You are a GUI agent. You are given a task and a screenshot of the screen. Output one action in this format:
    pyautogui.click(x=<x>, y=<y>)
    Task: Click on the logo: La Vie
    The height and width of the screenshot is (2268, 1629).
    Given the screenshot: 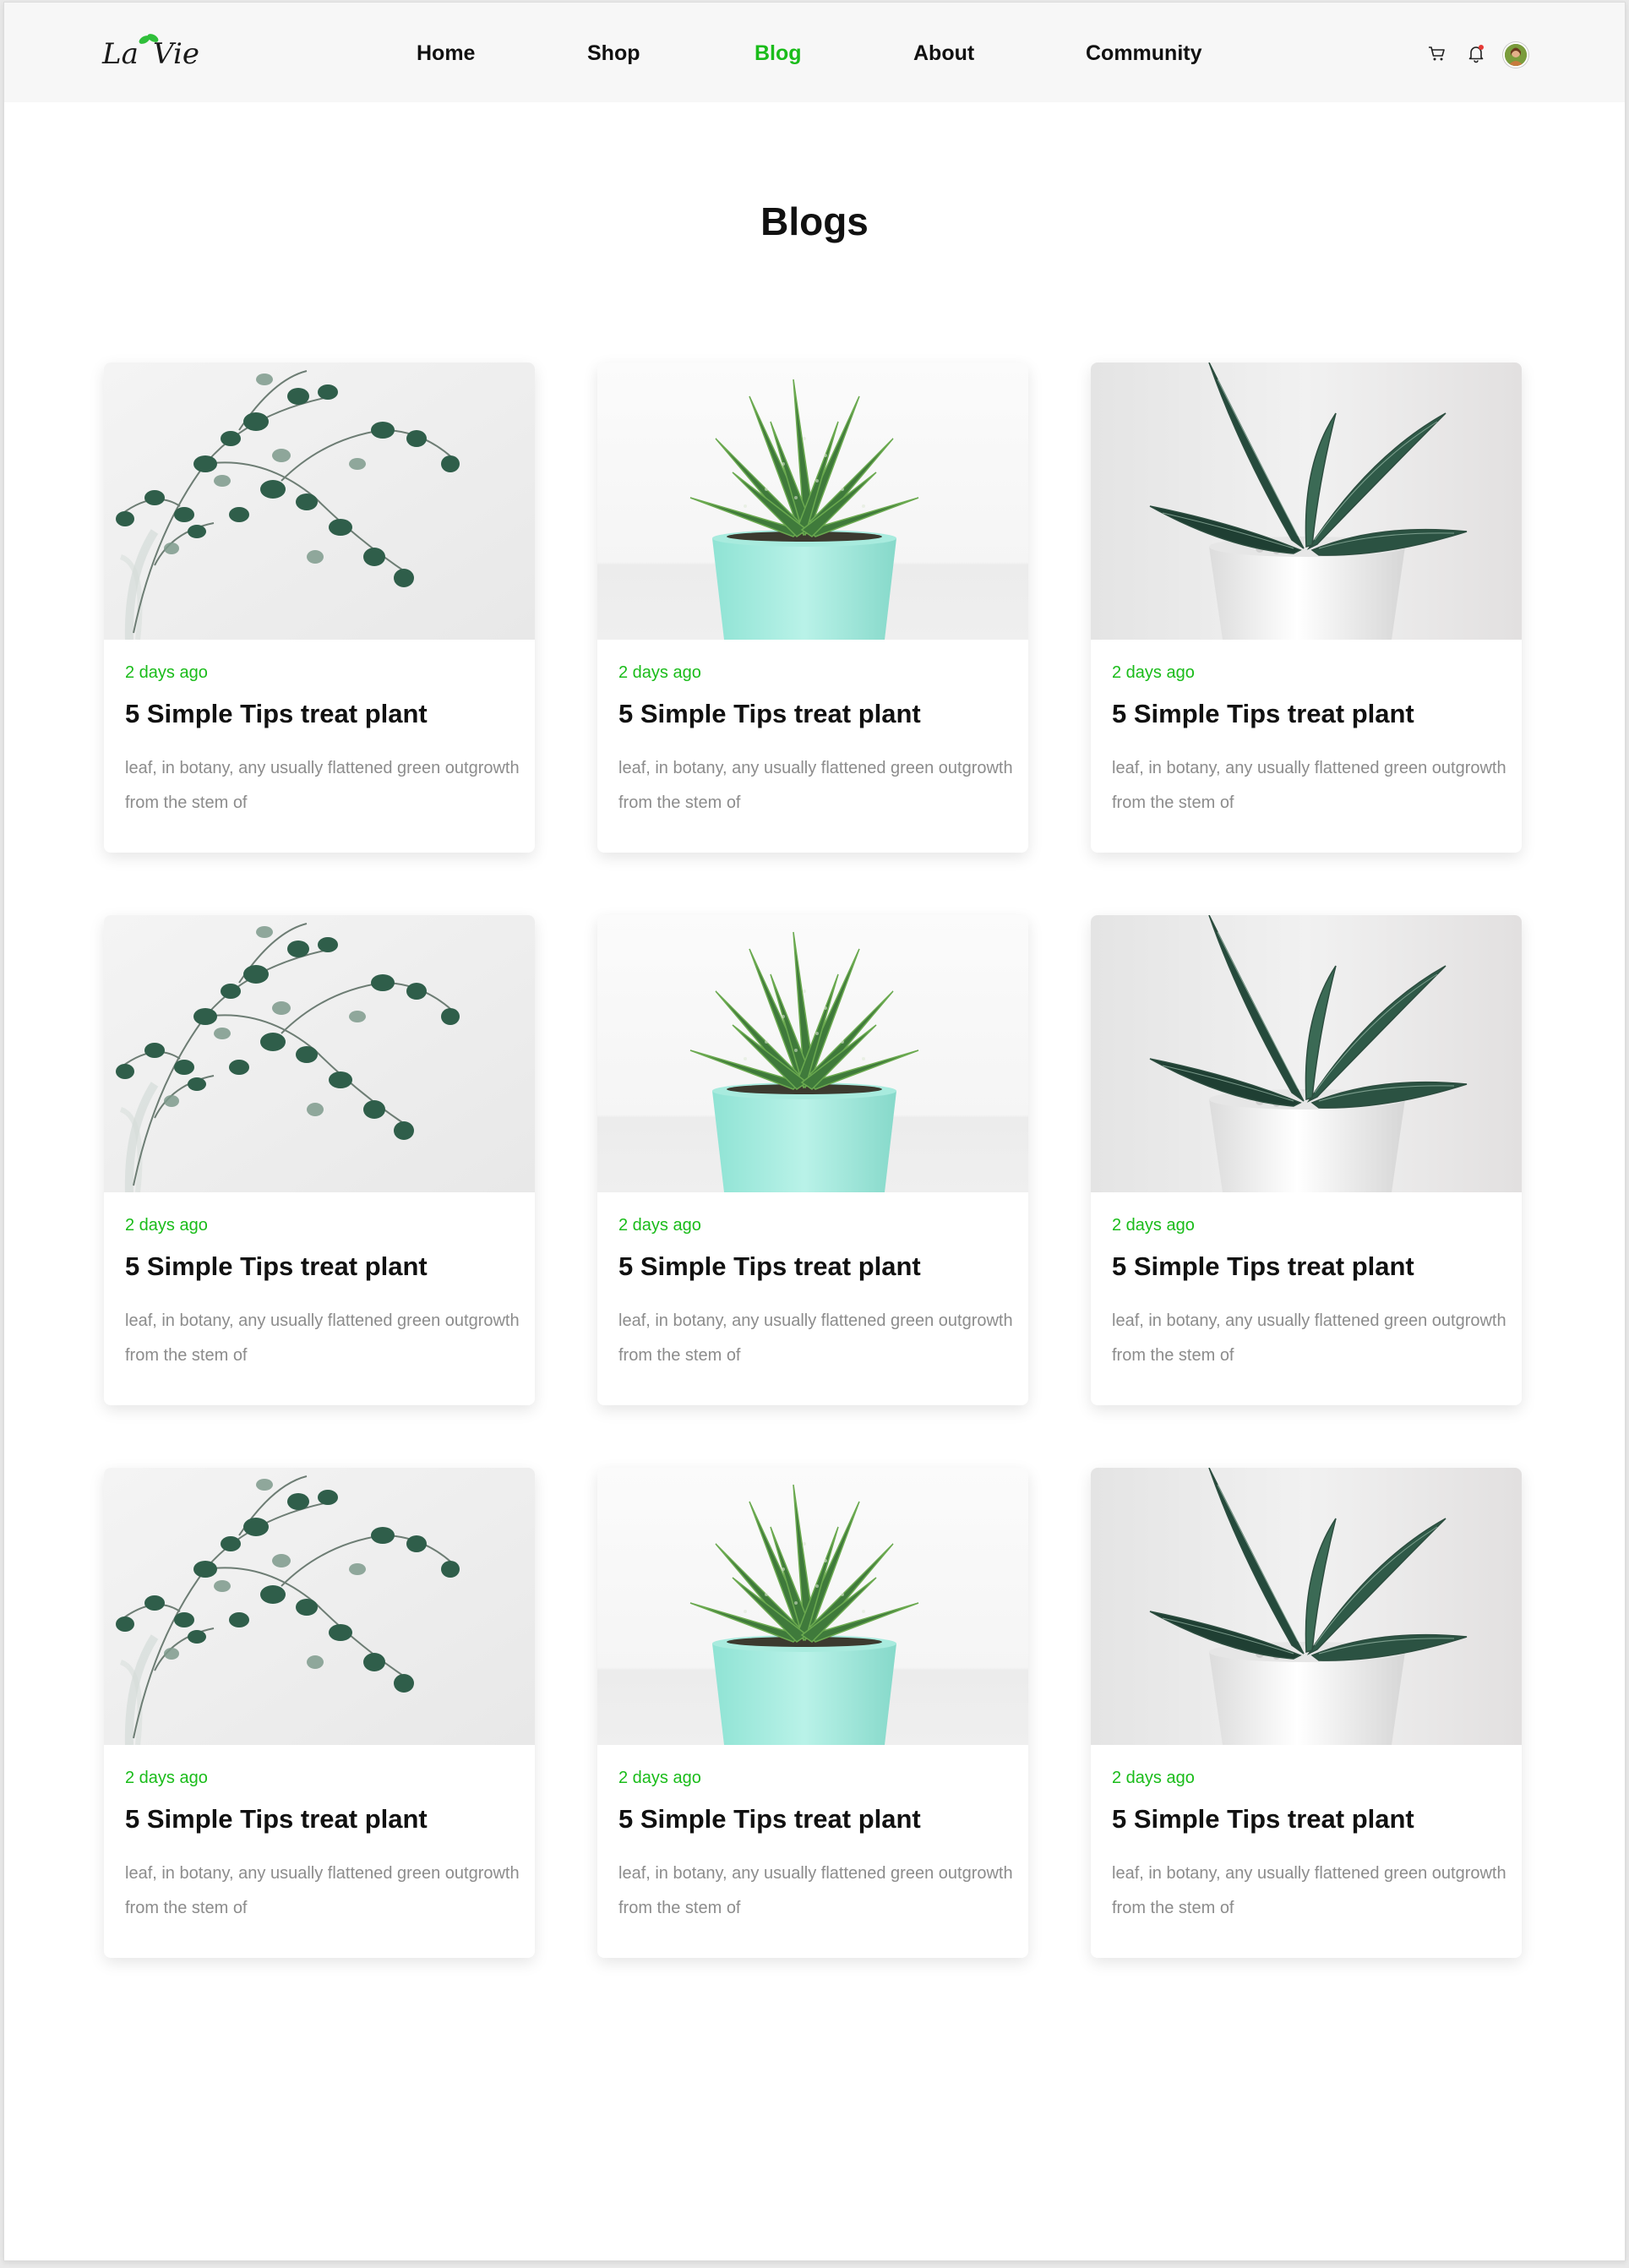 What is the action you would take?
    pyautogui.click(x=154, y=51)
    